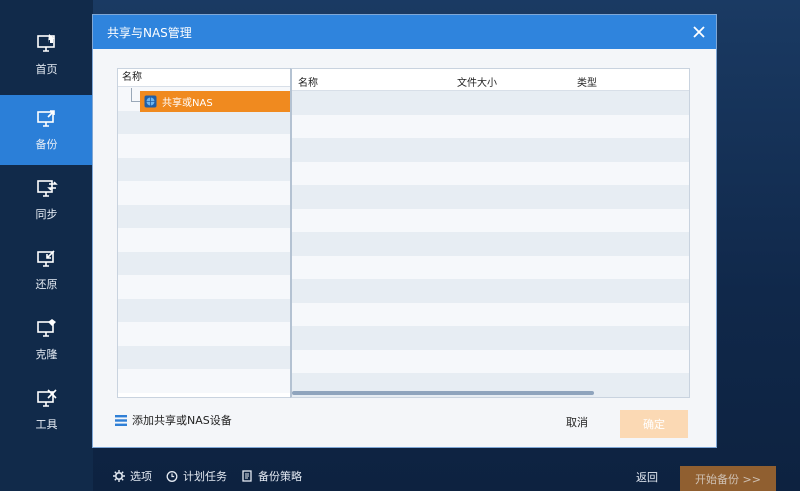 The width and height of the screenshot is (800, 491). What do you see at coordinates (46, 130) in the screenshot?
I see `sidebar-item-backup: 备份` at bounding box center [46, 130].